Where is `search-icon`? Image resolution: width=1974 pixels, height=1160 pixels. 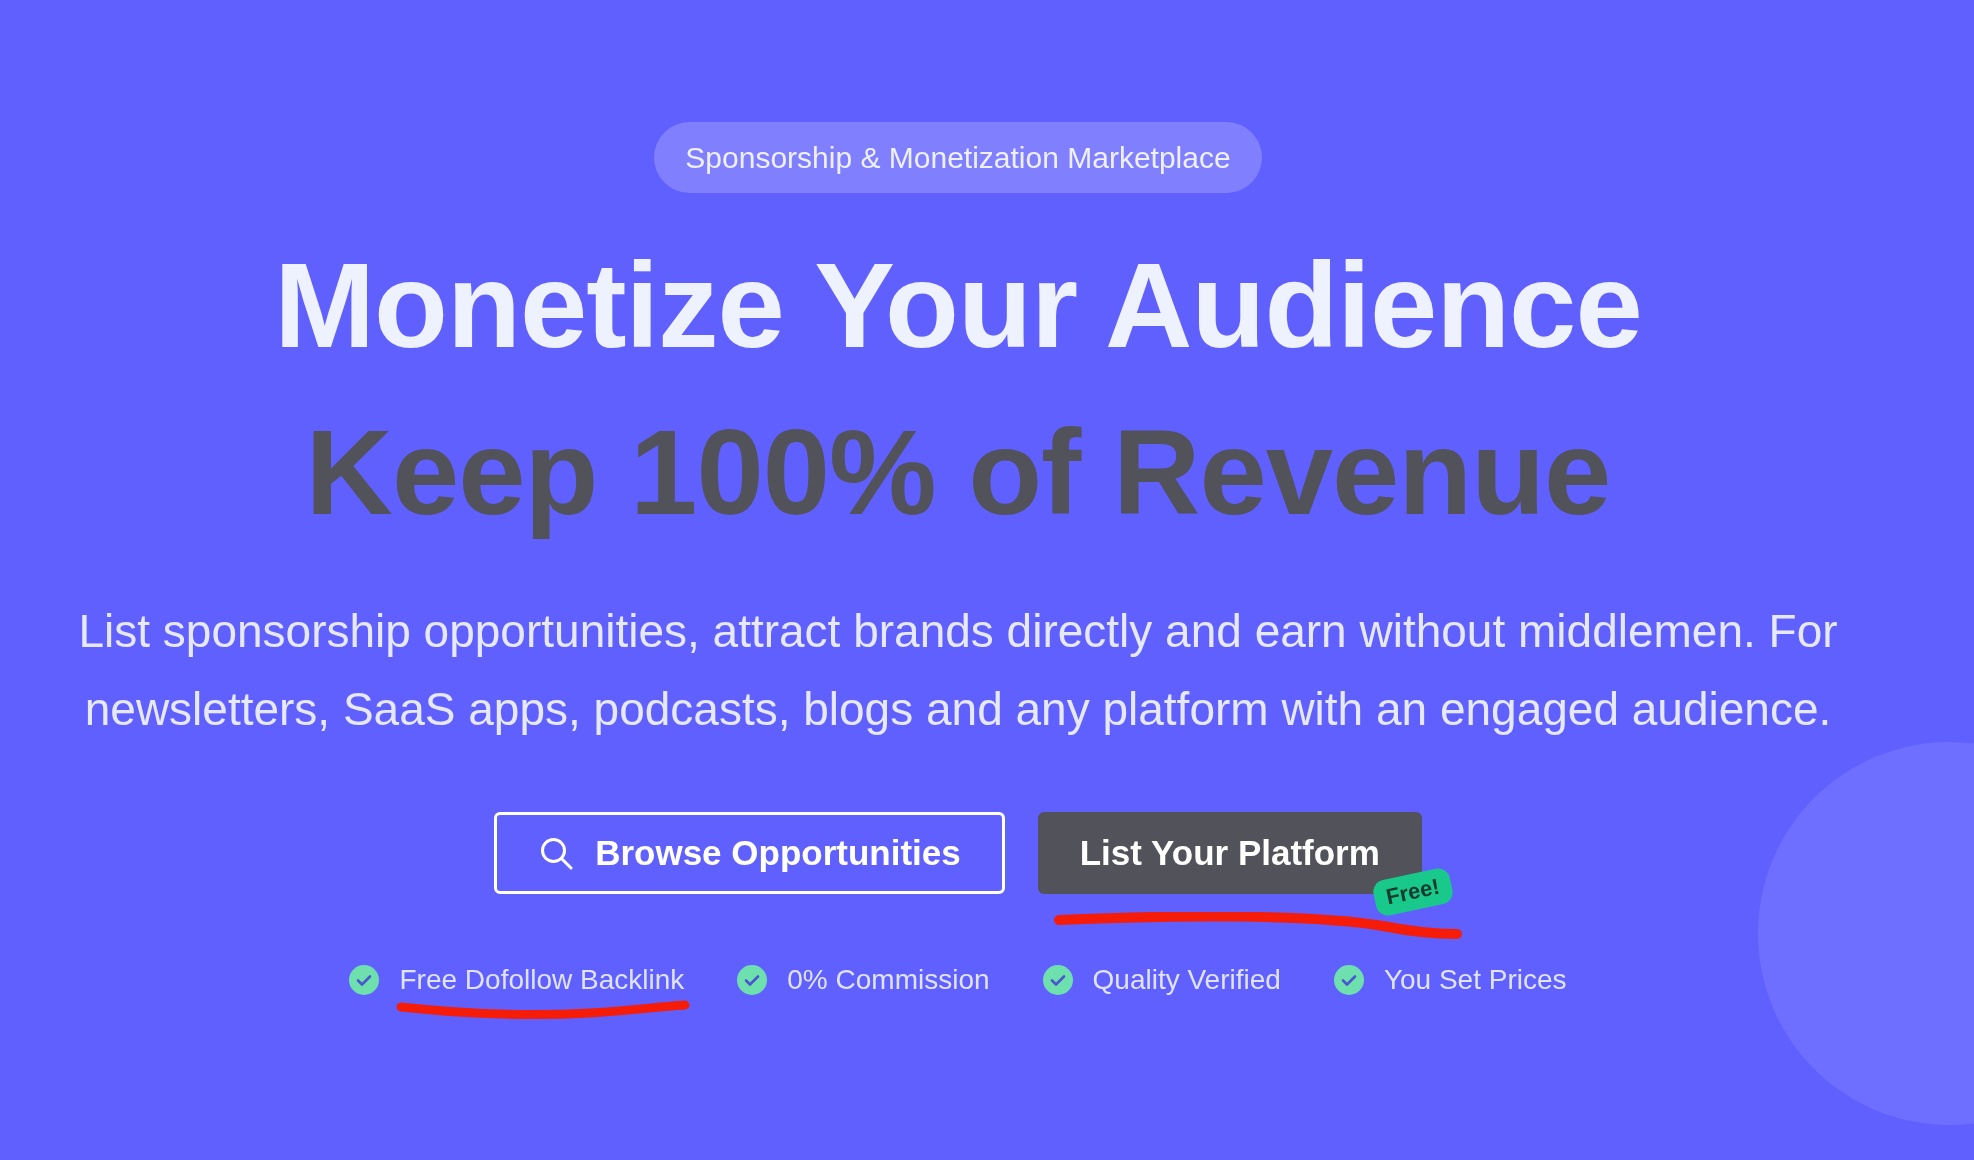 search-icon is located at coordinates (557, 853).